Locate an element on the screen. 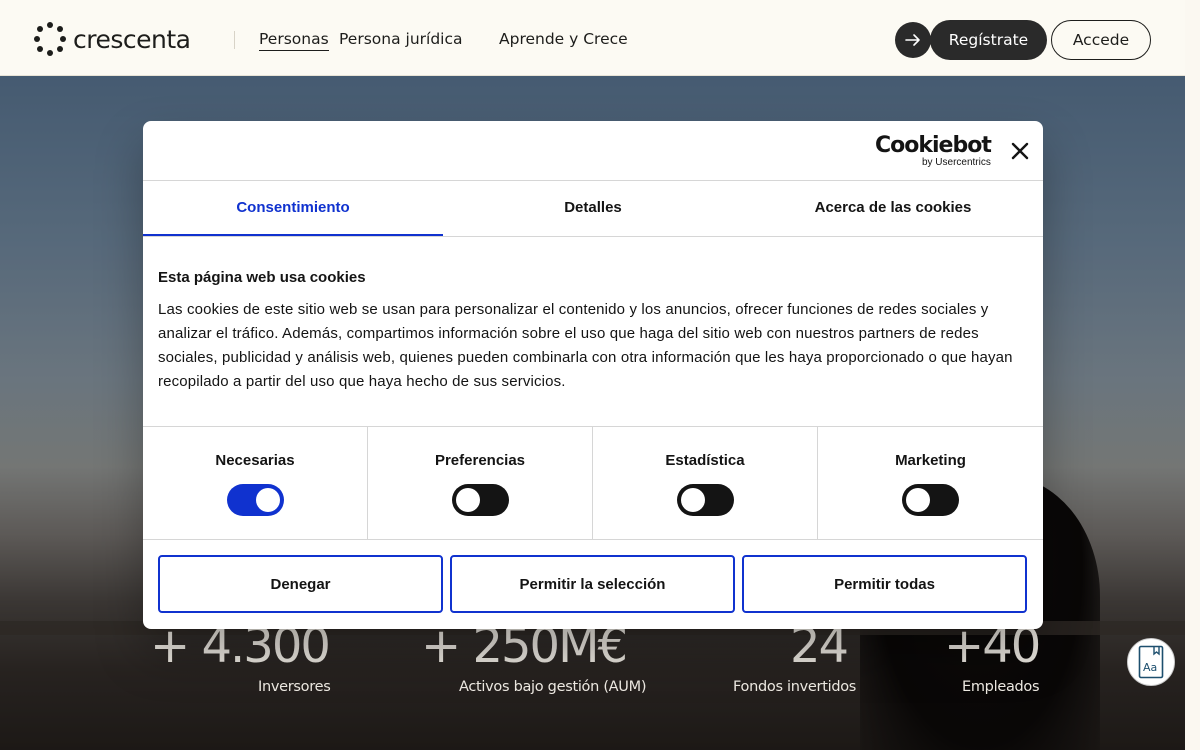  text-size-icon: Aa is located at coordinates (1151, 662).